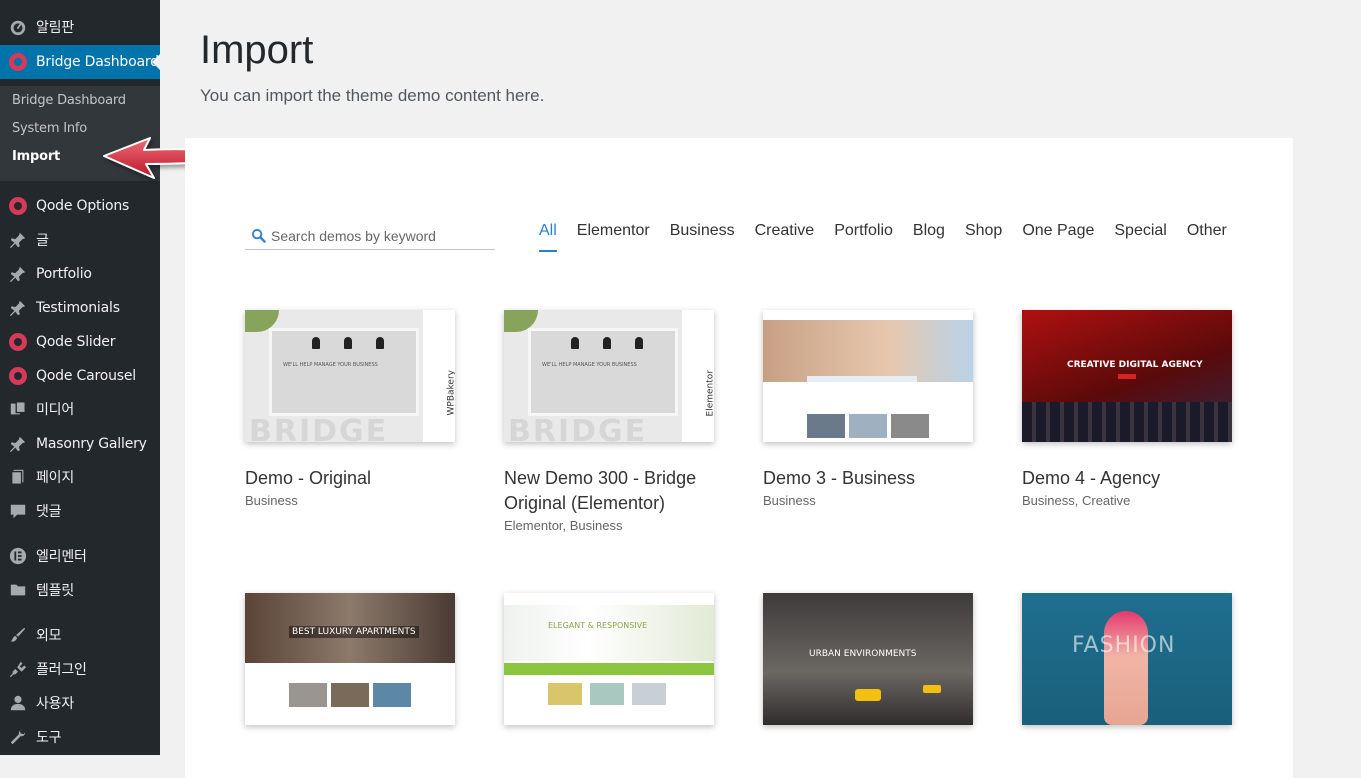 The width and height of the screenshot is (1361, 778). Describe the element at coordinates (80, 737) in the screenshot. I see `menu-item-tools: 도구` at that location.